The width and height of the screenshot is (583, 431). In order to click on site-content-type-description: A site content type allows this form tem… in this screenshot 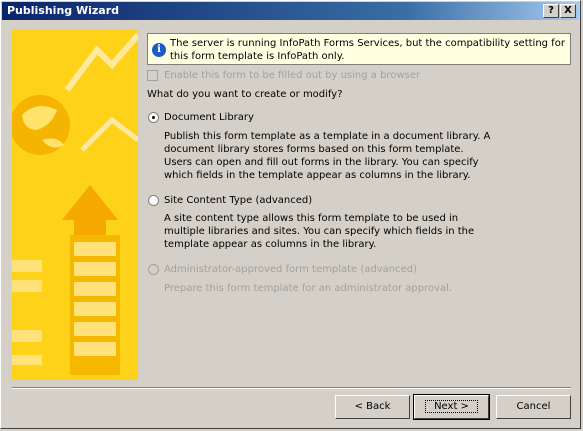, I will do `click(319, 231)`.